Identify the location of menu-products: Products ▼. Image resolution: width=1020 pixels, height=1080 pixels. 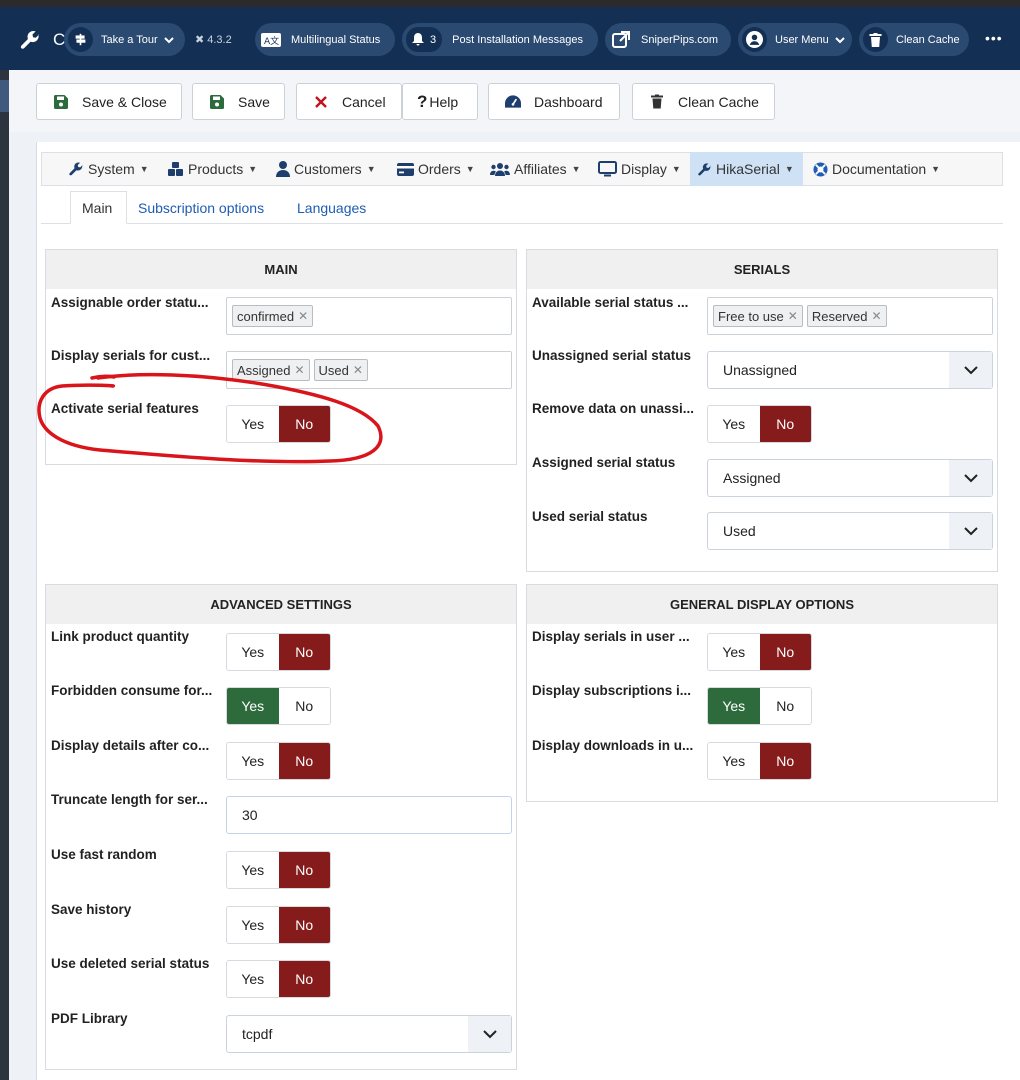
(212, 169).